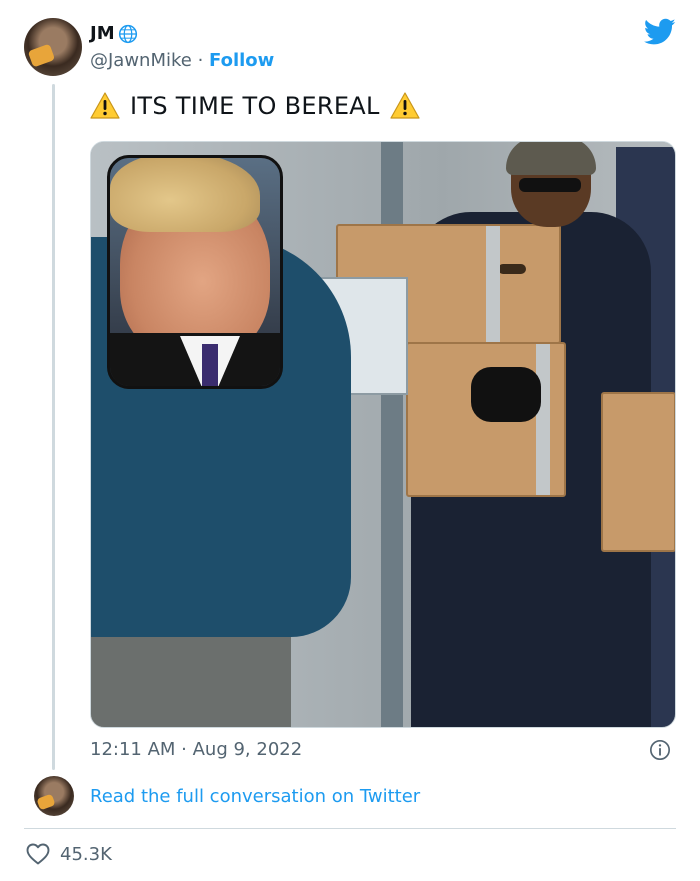 The image size is (700, 881). I want to click on reply-avatar, so click(54, 796).